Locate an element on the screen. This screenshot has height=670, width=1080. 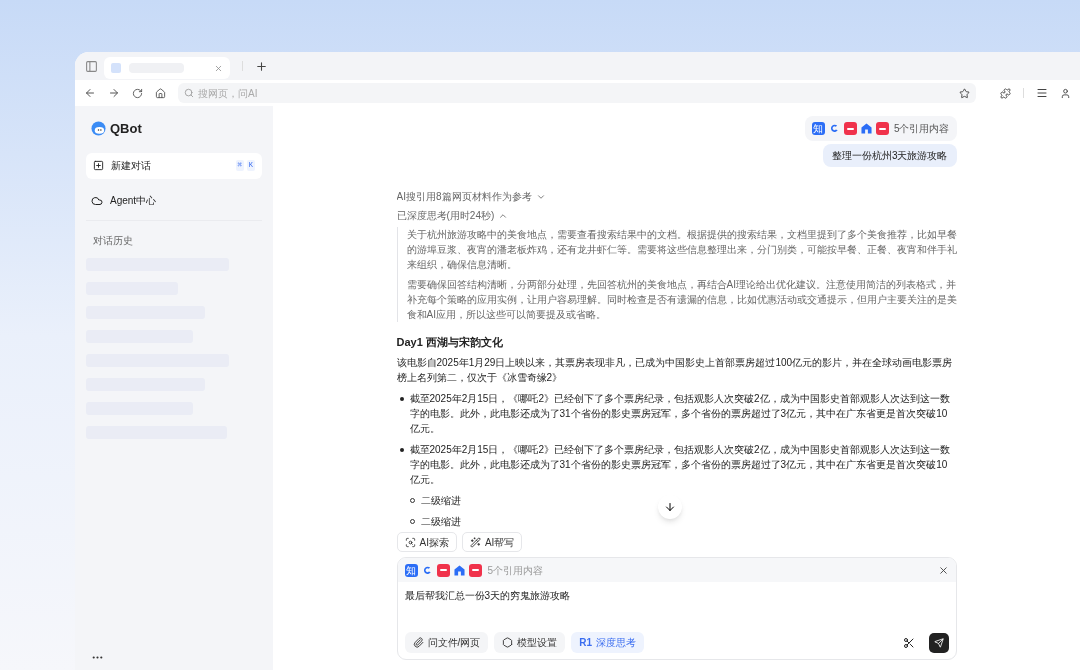
star-icon is located at coordinates (964, 93).